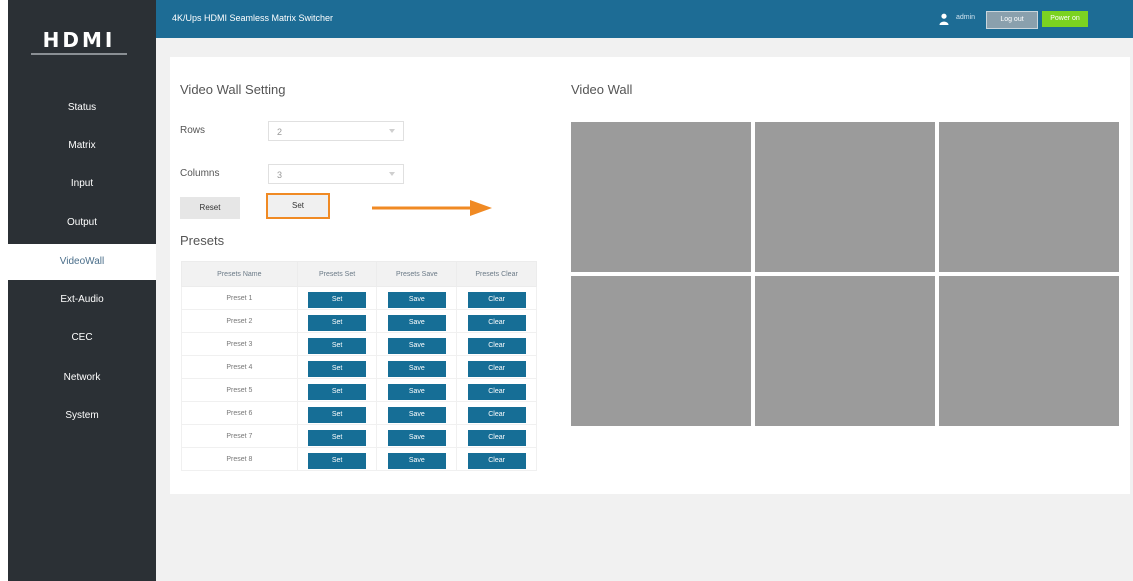  I want to click on table-row: Preset 7 Set Save Clear, so click(359, 436).